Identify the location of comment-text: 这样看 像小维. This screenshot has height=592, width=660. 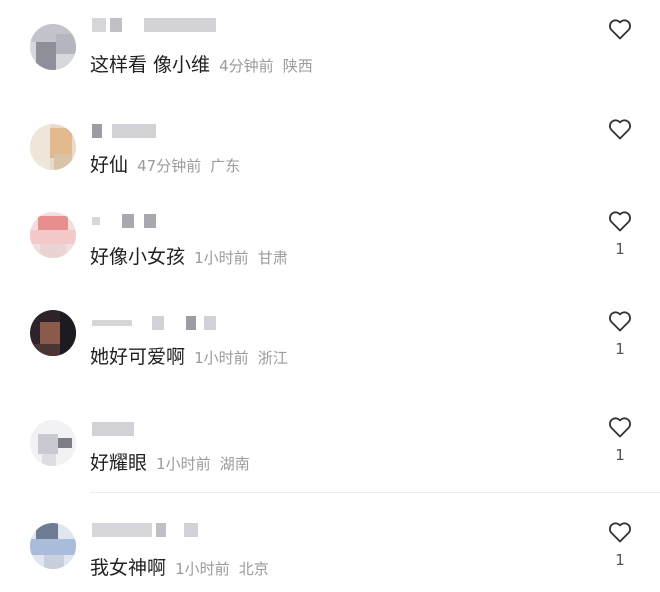
(150, 65).